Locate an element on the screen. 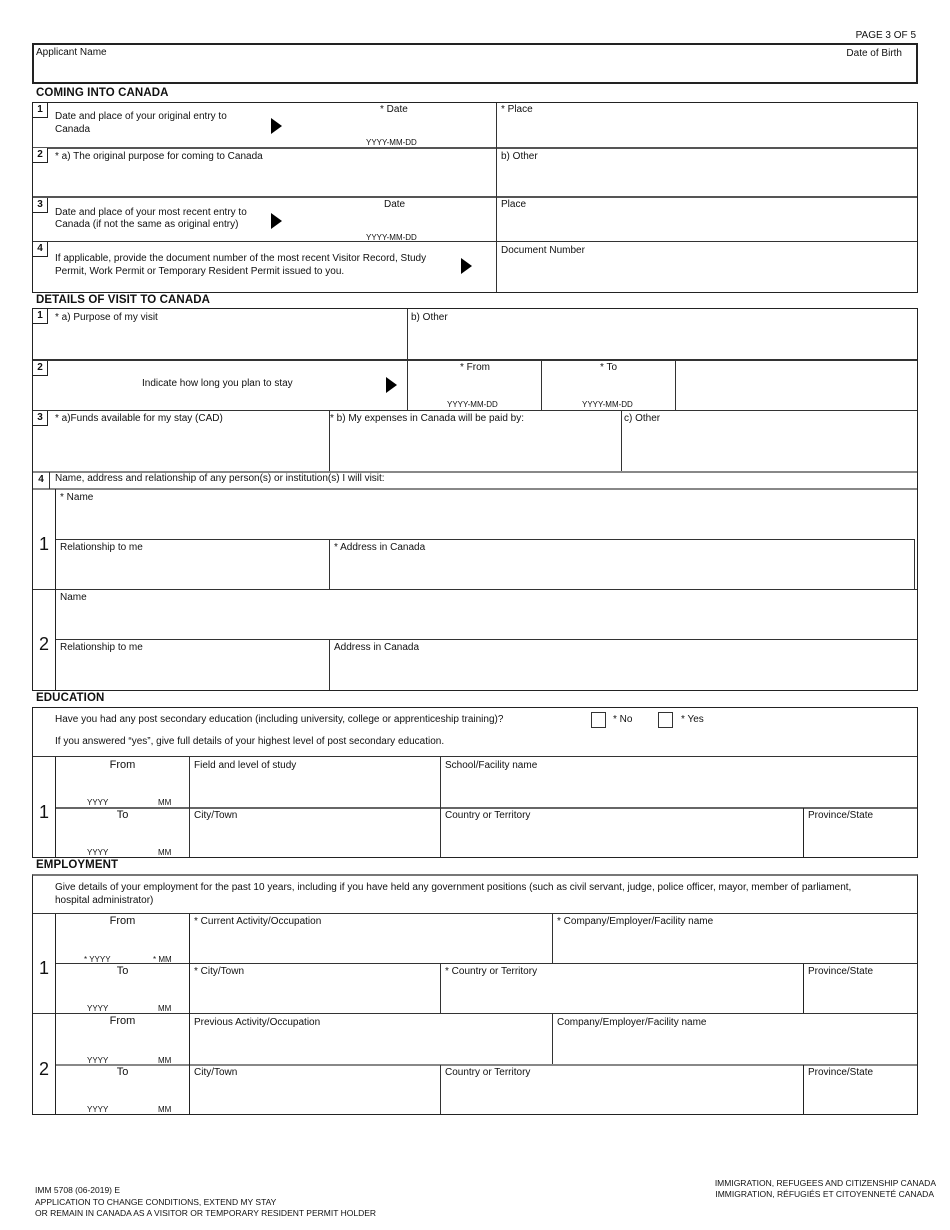  emp1-from-date-field is located at coordinates (122, 941).